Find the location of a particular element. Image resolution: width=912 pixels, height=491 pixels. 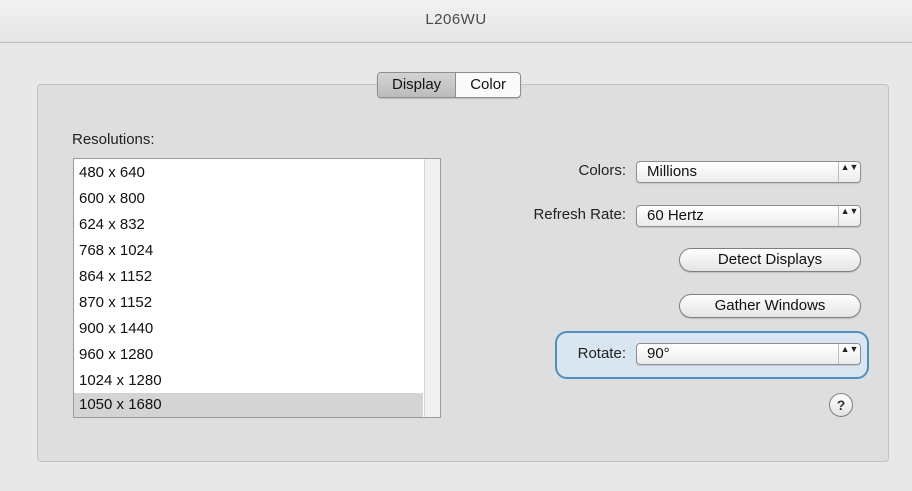

list-item: 480 x 640 is located at coordinates (248, 173).